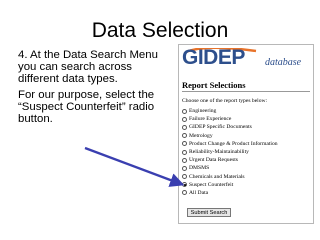 The width and height of the screenshot is (320, 240). What do you see at coordinates (213, 160) in the screenshot?
I see `radio-label: Urgent Data Requests` at bounding box center [213, 160].